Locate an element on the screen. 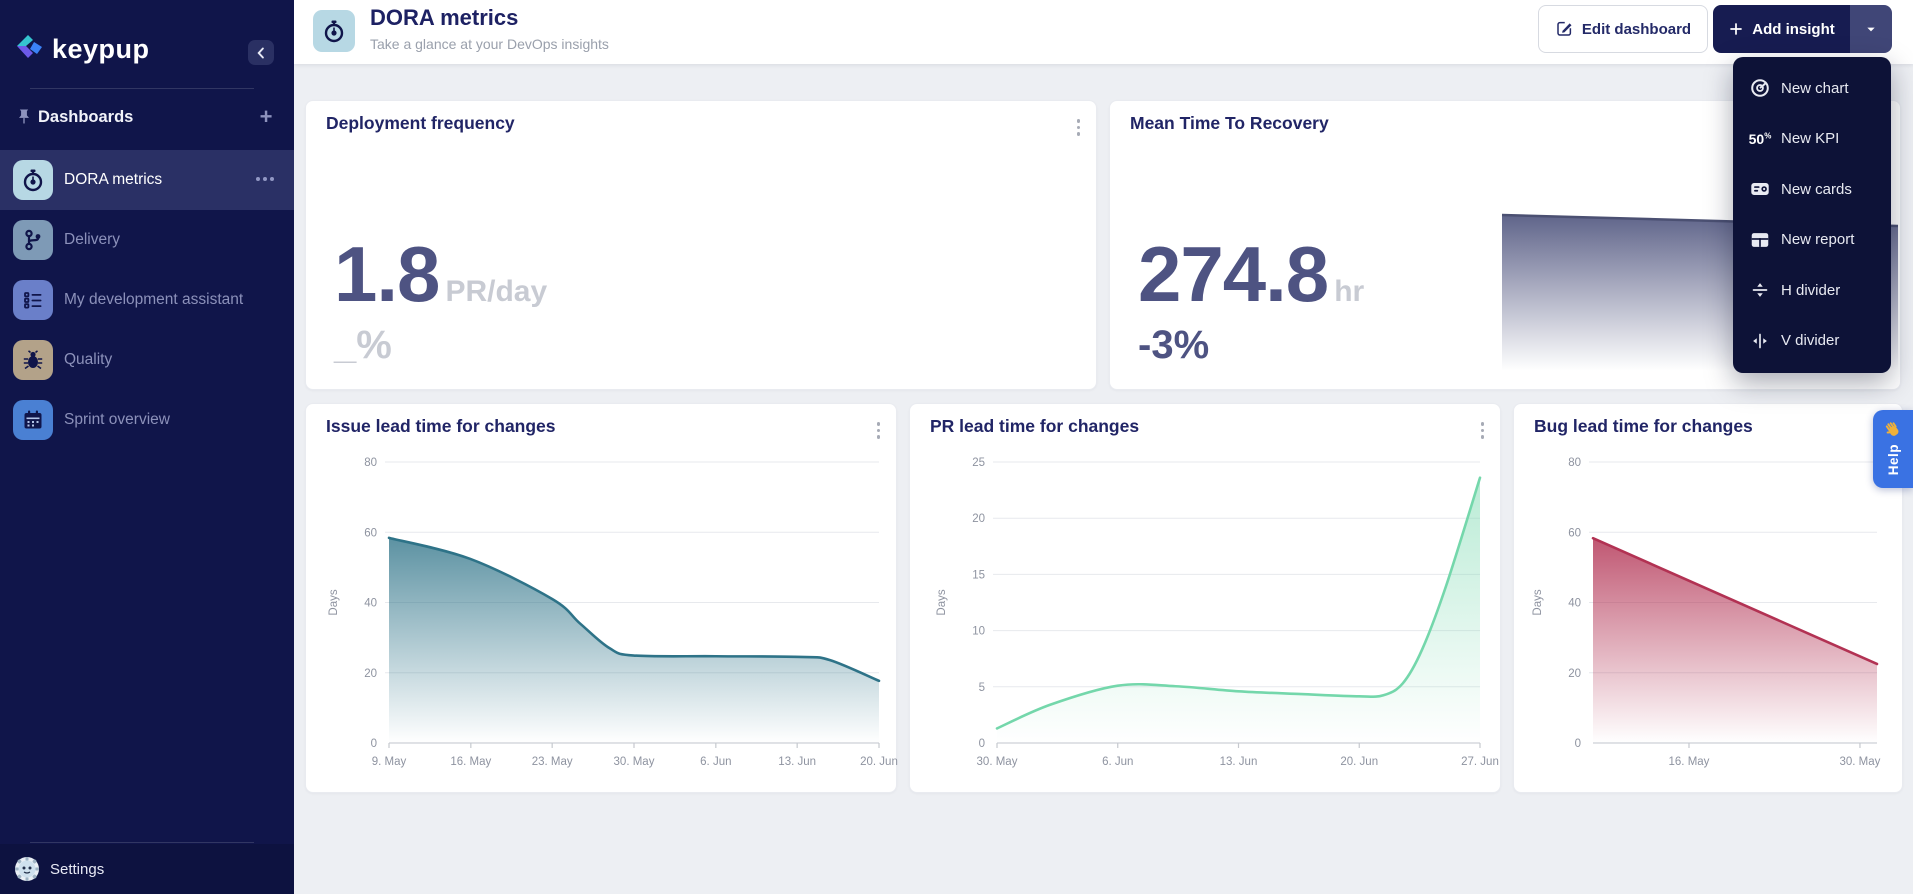 The height and width of the screenshot is (894, 1913). sidebar-divider is located at coordinates (142, 88).